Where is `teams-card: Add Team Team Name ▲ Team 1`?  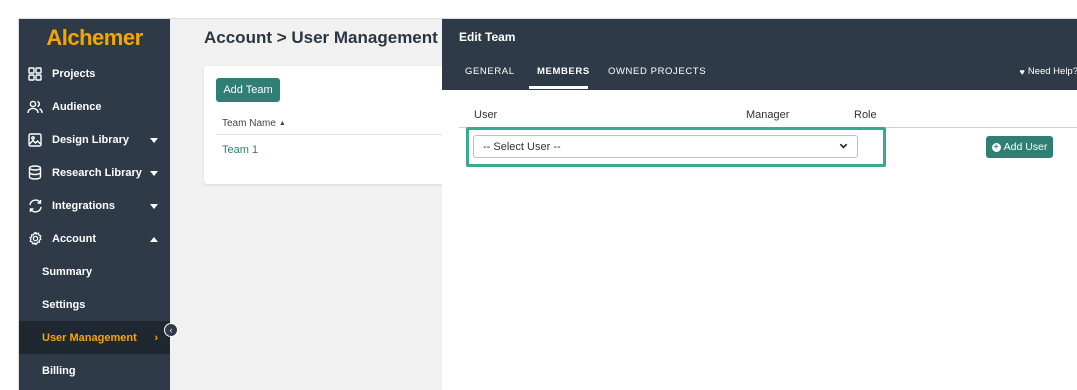 teams-card: Add Team Team Name ▲ Team 1 is located at coordinates (326, 125).